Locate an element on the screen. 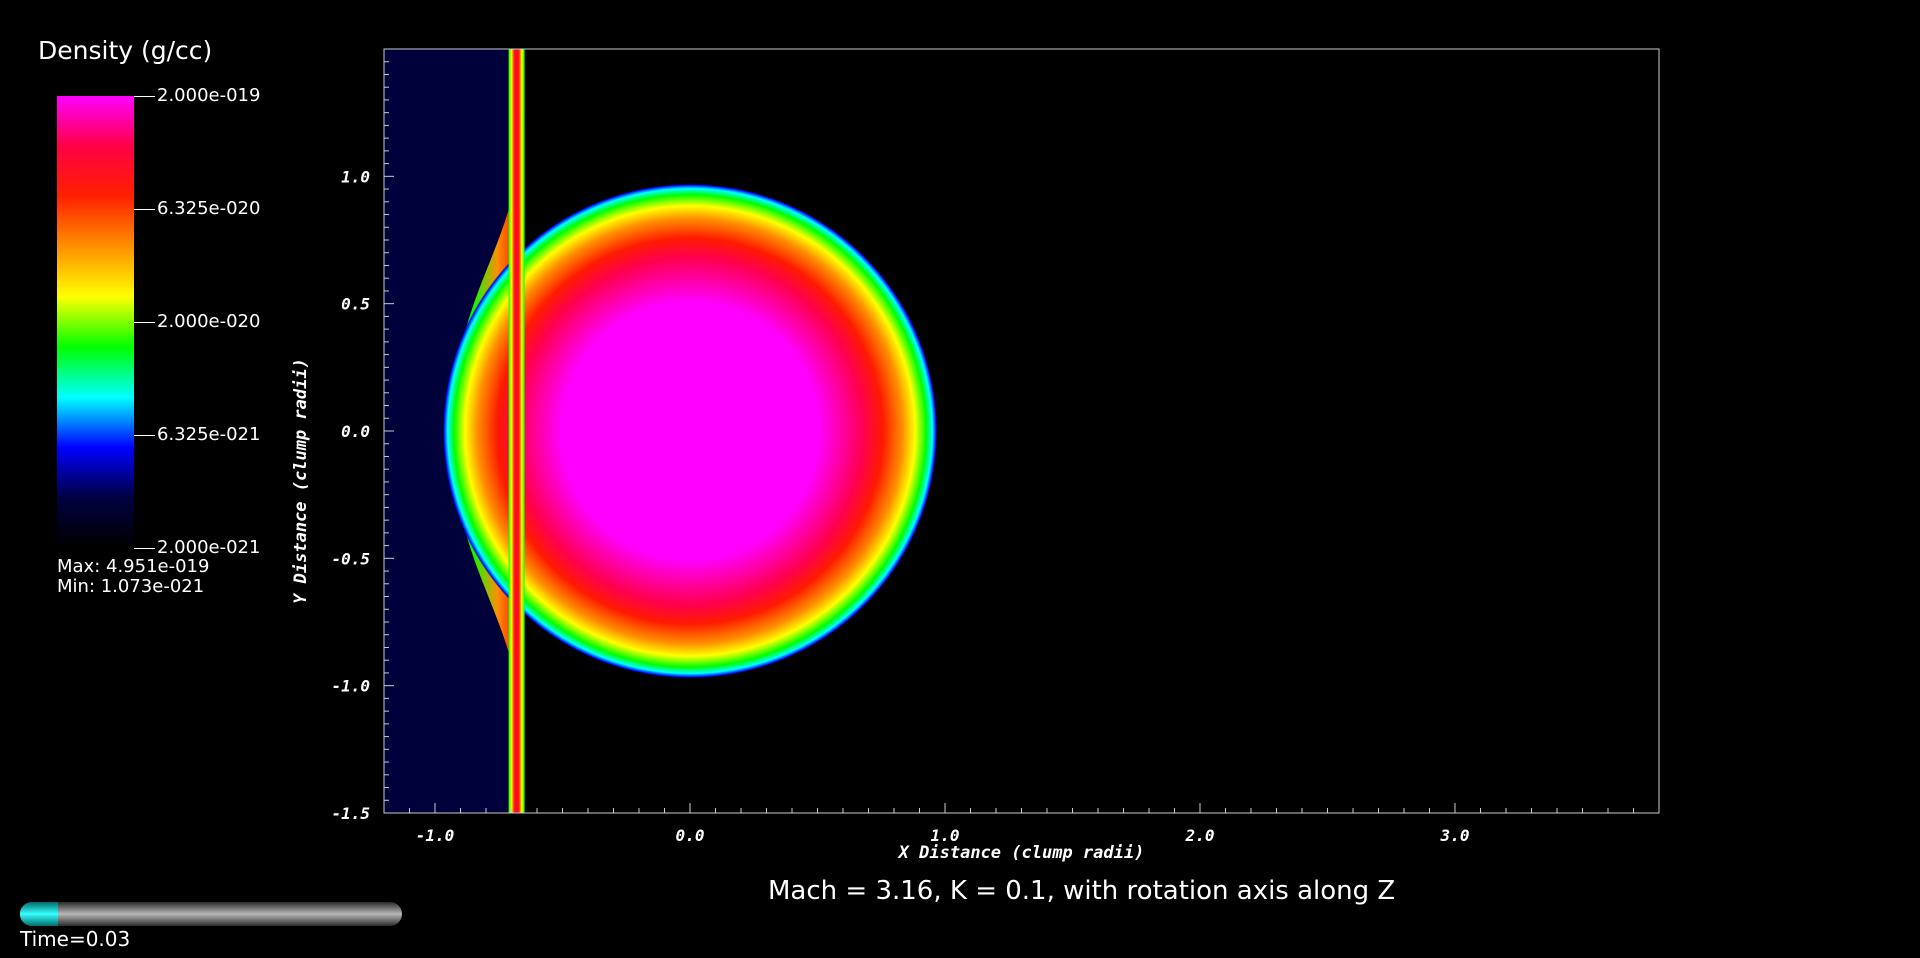  time-label: Time=0.03 is located at coordinates (75, 939).